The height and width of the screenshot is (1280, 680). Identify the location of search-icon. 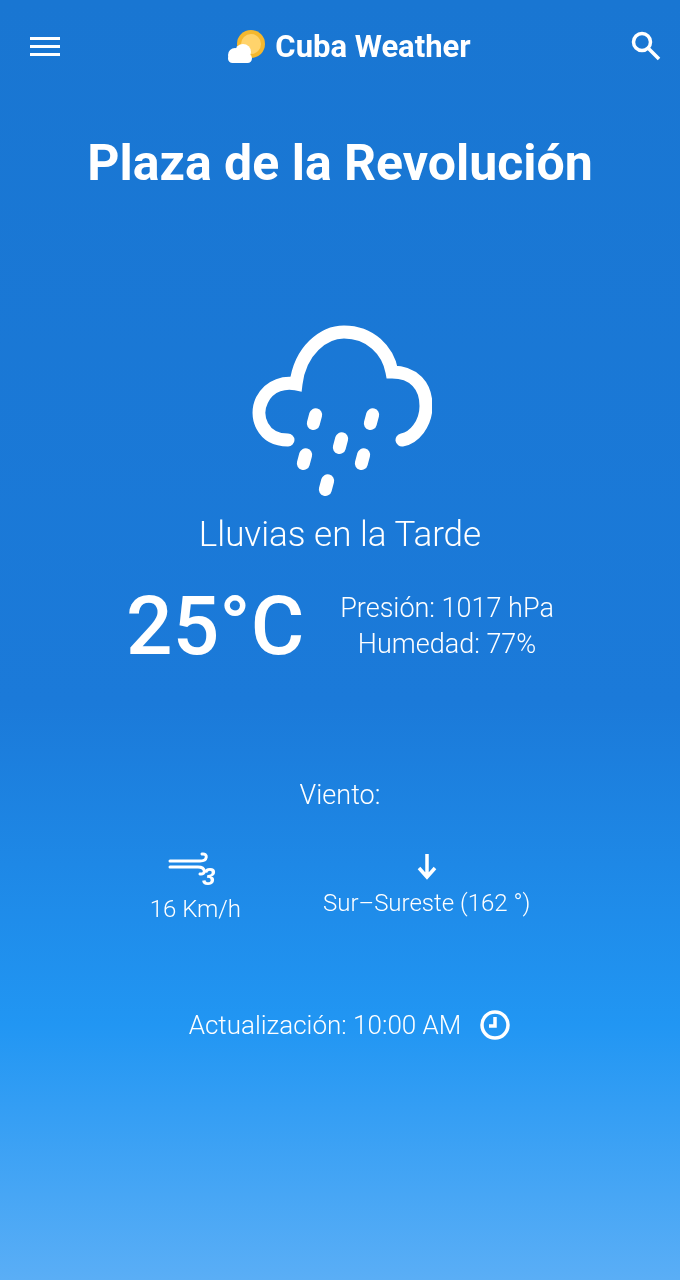
(646, 46).